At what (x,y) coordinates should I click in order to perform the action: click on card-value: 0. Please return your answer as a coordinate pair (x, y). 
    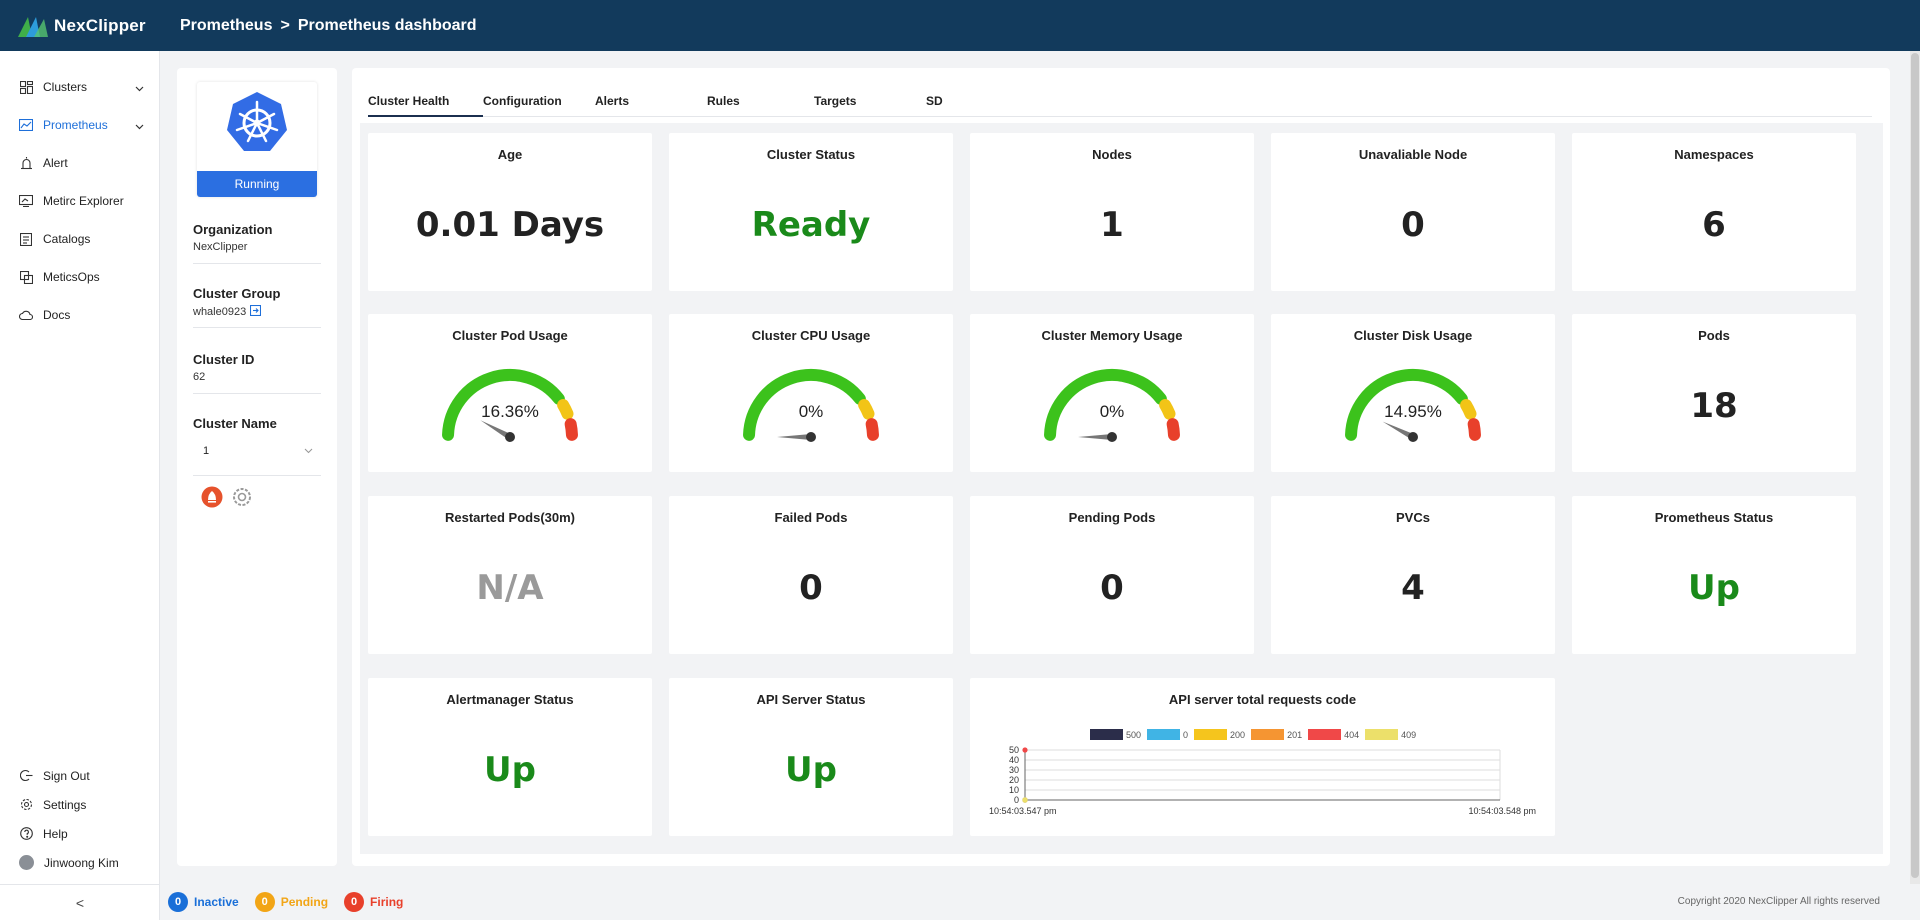
    Looking at the image, I should click on (1413, 225).